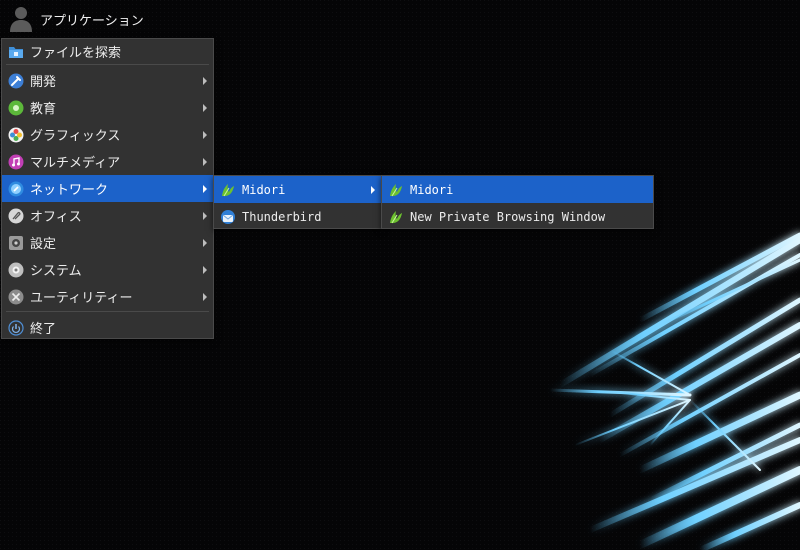  I want to click on folder-icon, so click(16, 52).